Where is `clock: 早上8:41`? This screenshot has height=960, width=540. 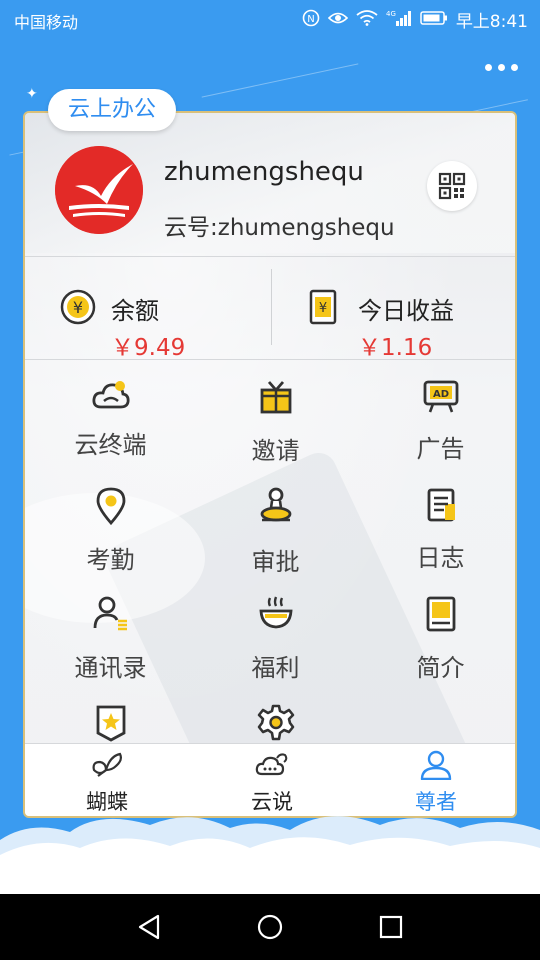 clock: 早上8:41 is located at coordinates (491, 22).